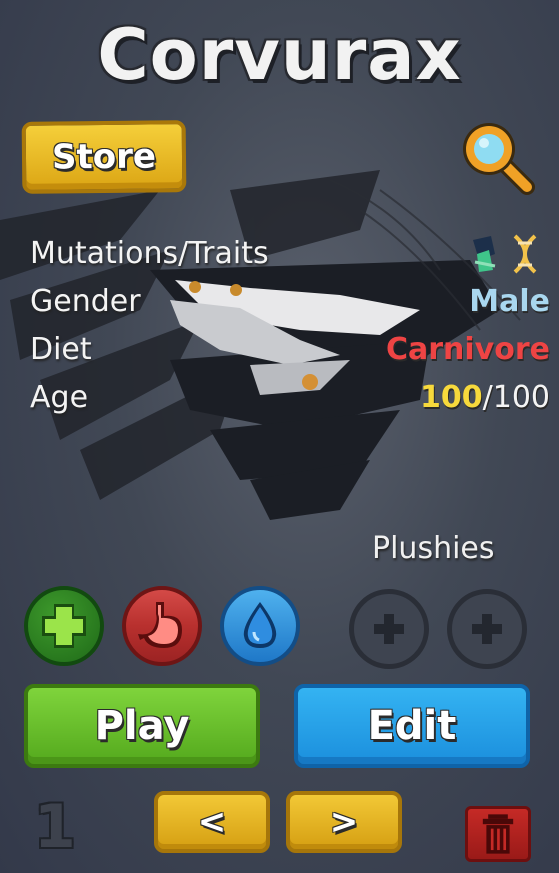 This screenshot has height=873, width=559. Describe the element at coordinates (279, 55) in the screenshot. I see `creature-name: Corvurax` at that location.